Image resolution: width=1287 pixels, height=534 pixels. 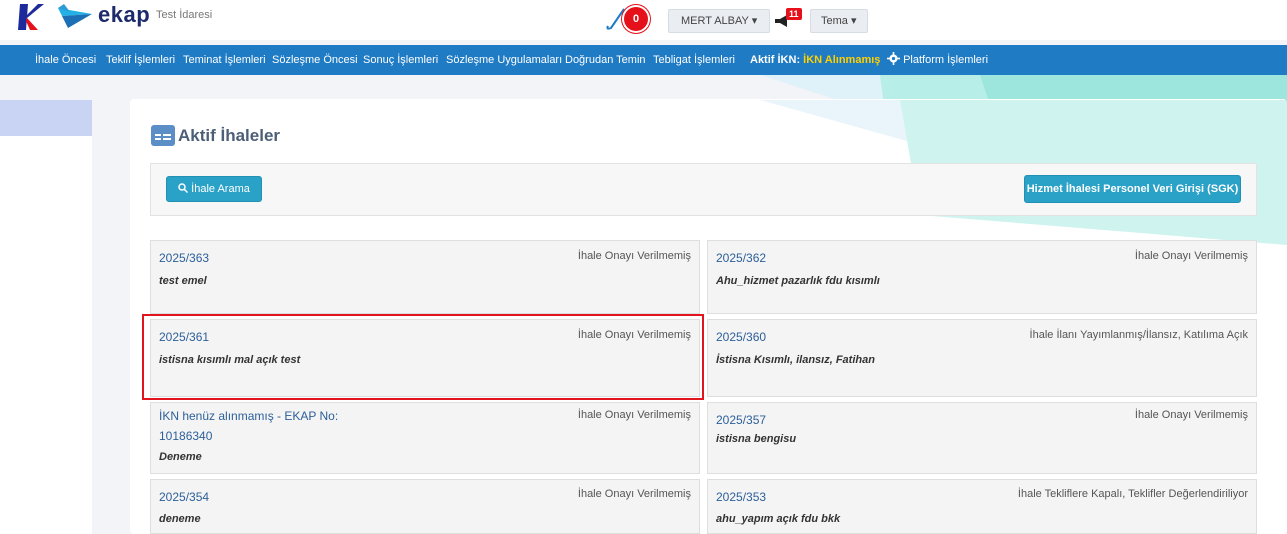 What do you see at coordinates (893, 58) in the screenshot?
I see `gear-icon` at bounding box center [893, 58].